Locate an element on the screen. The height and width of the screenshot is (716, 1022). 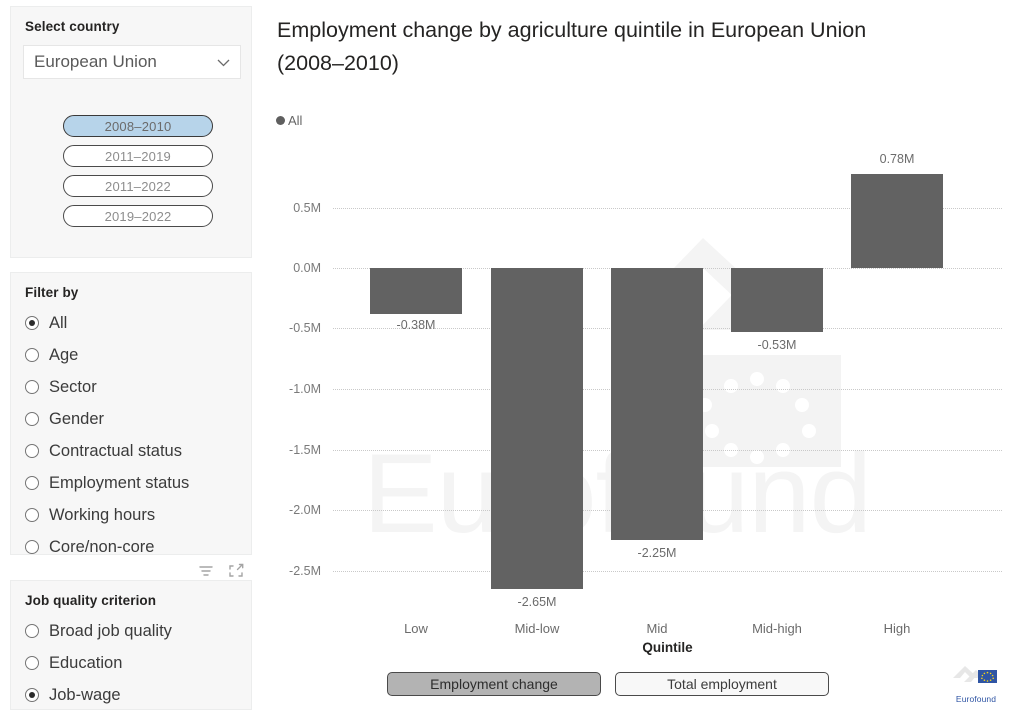
filter-option-all: All is located at coordinates (107, 323).